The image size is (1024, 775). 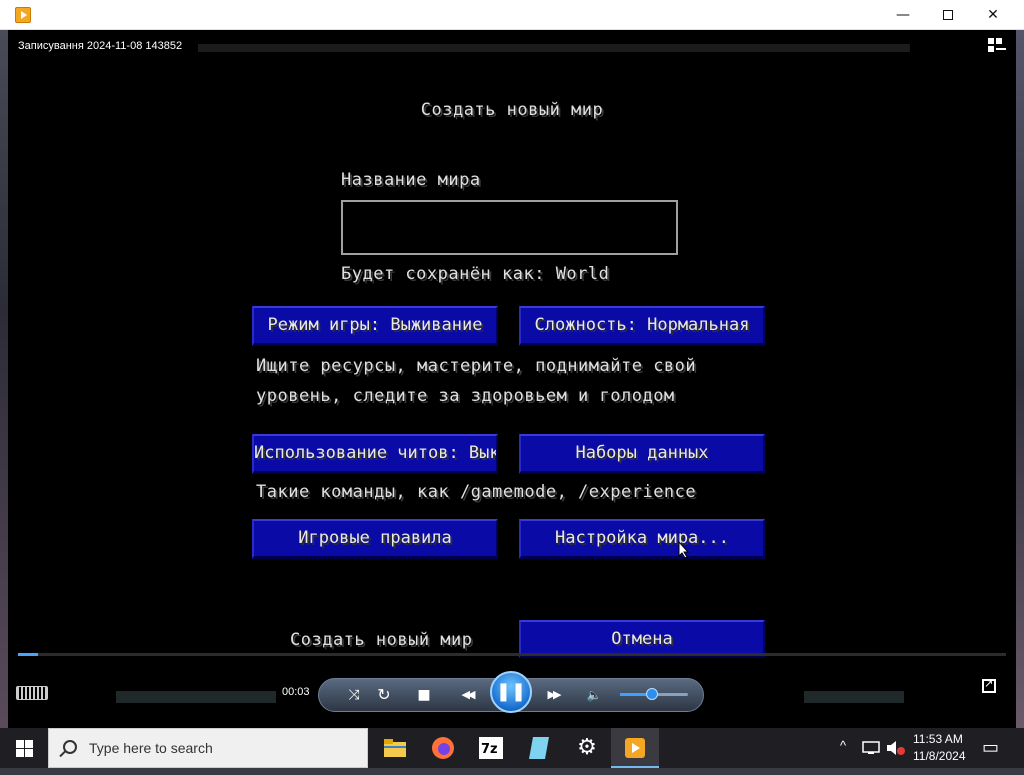 I want to click on video-file-title: Записування 2024-11-08 143852, so click(x=100, y=46).